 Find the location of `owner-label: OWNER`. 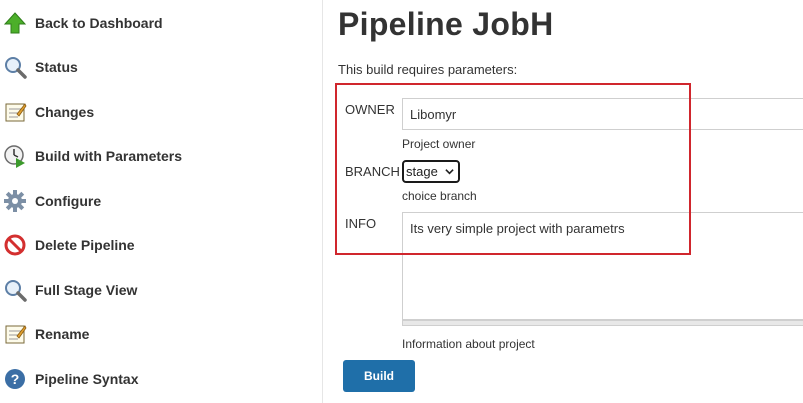

owner-label: OWNER is located at coordinates (370, 109).